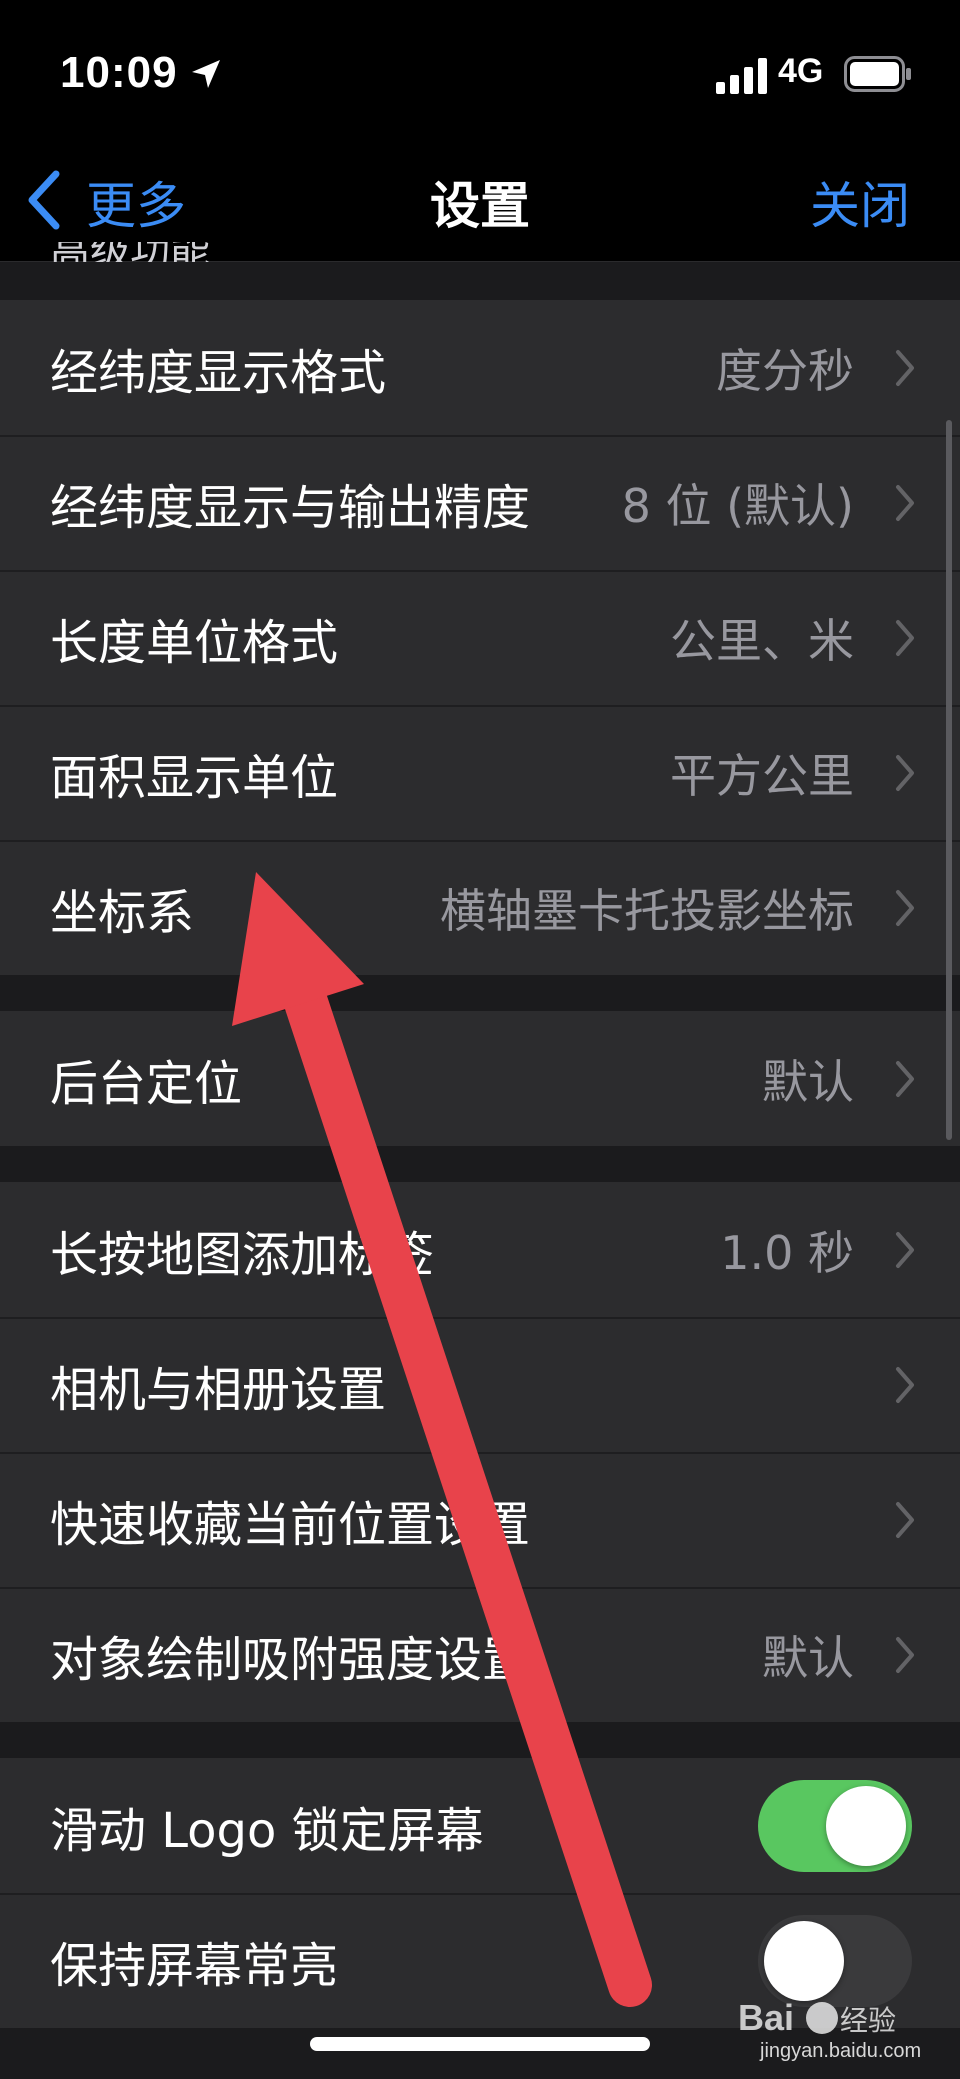 The height and width of the screenshot is (2079, 960). Describe the element at coordinates (480, 2044) in the screenshot. I see `home-indicator` at that location.